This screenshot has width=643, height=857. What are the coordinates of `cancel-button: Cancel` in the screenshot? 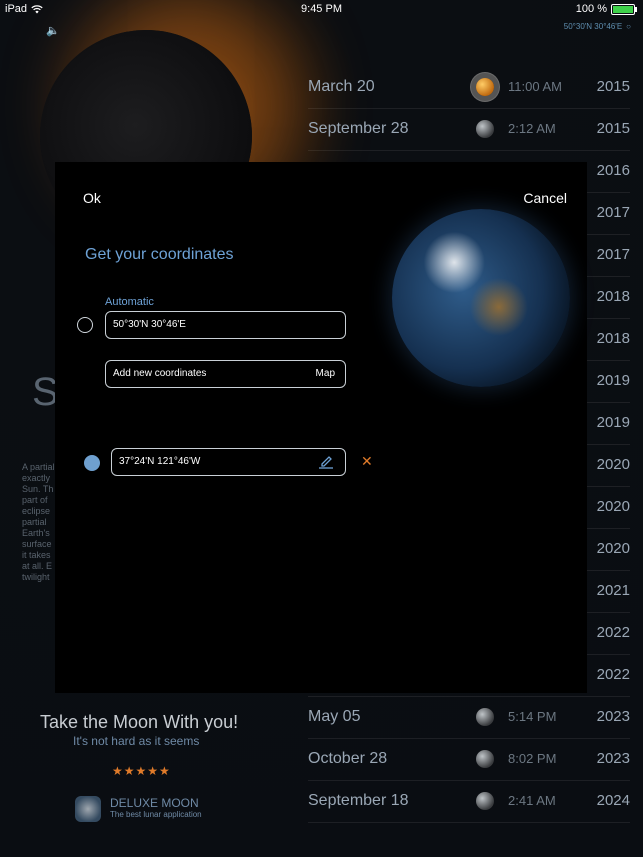 It's located at (545, 198).